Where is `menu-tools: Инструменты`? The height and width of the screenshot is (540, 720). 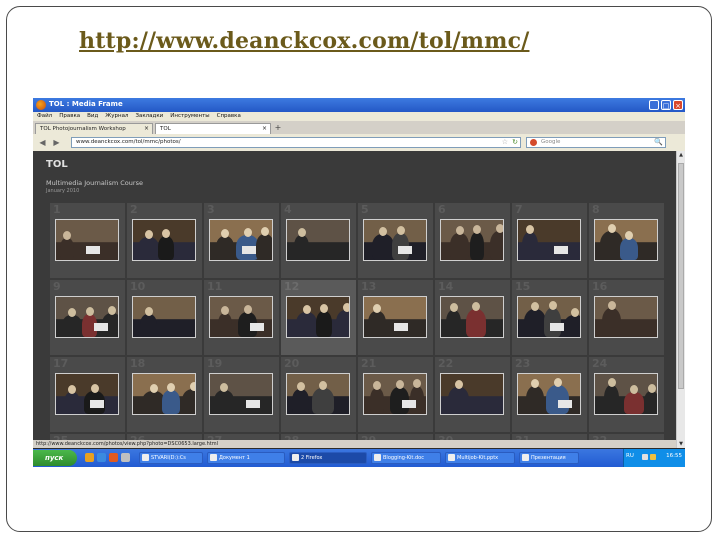
menu-tools: Инструменты is located at coordinates (189, 116).